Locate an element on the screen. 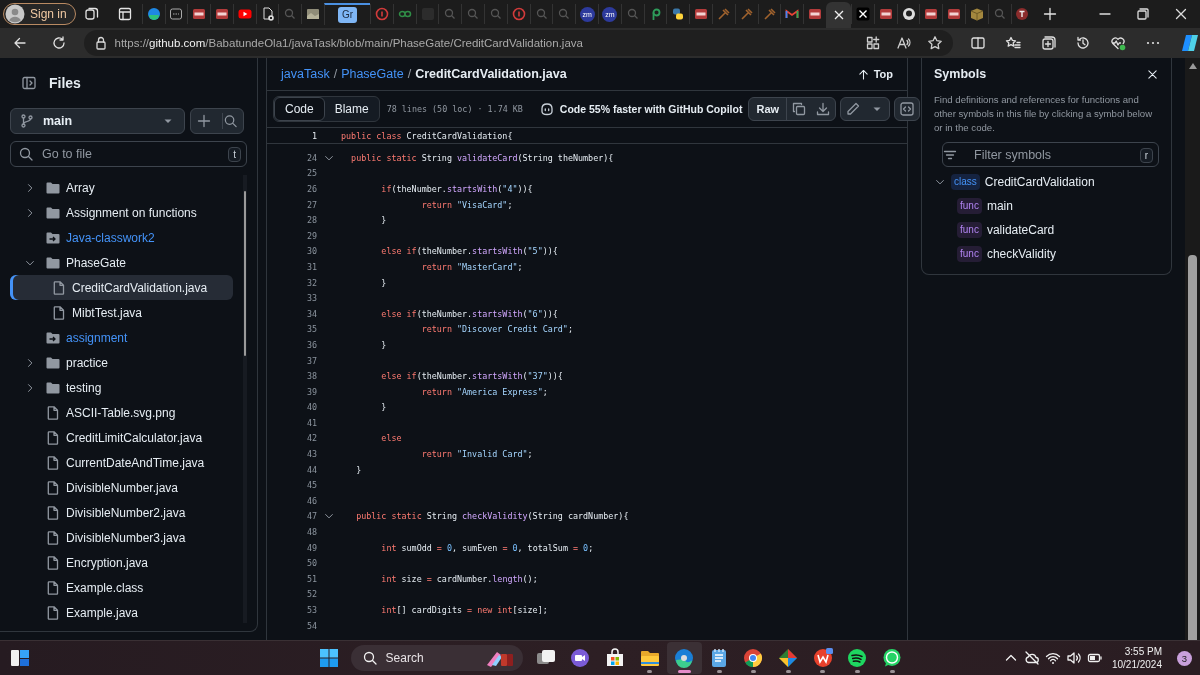  tree-item: ASCII-Table.svg.png is located at coordinates (121, 412).